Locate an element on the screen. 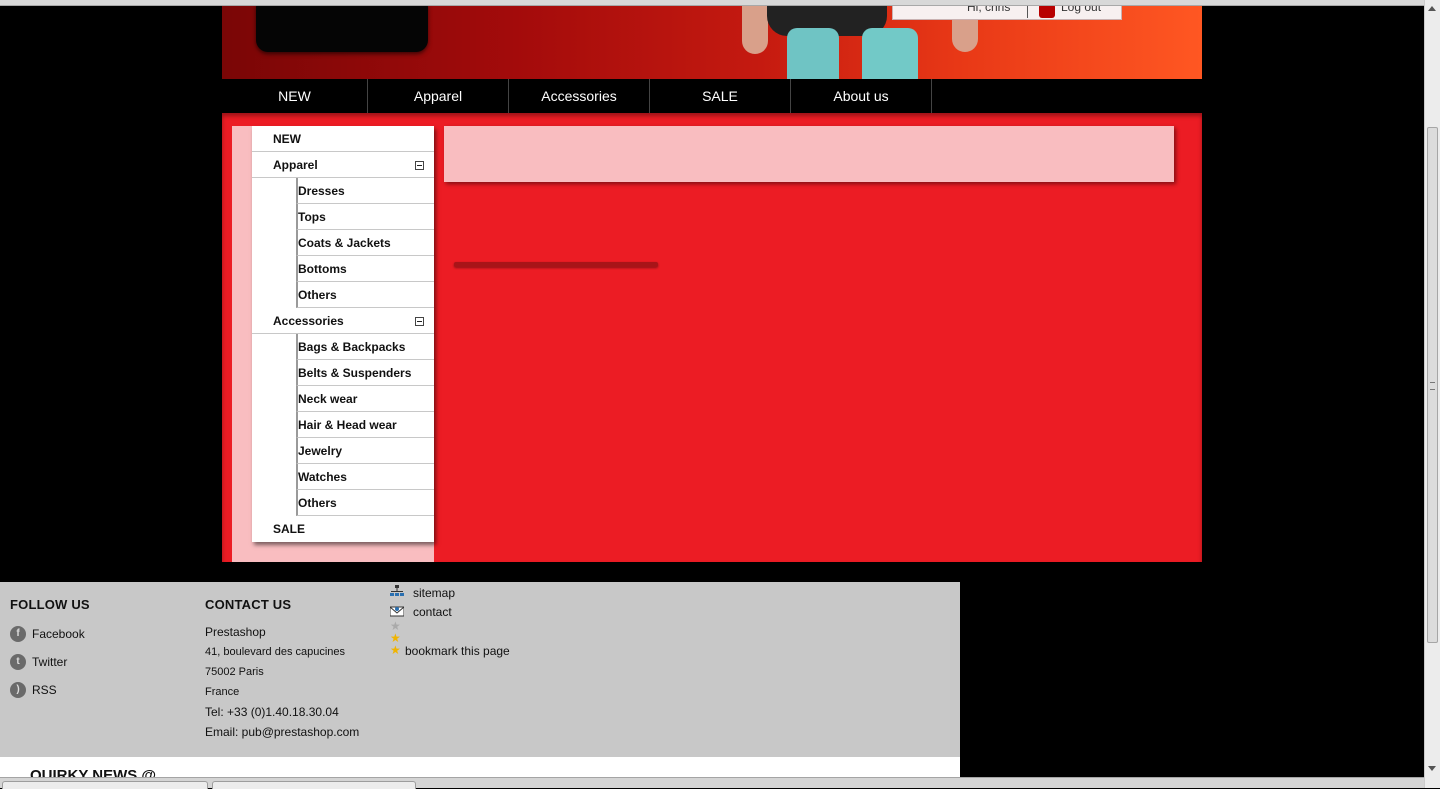  browser-tab-strip is located at coordinates (712, 783).